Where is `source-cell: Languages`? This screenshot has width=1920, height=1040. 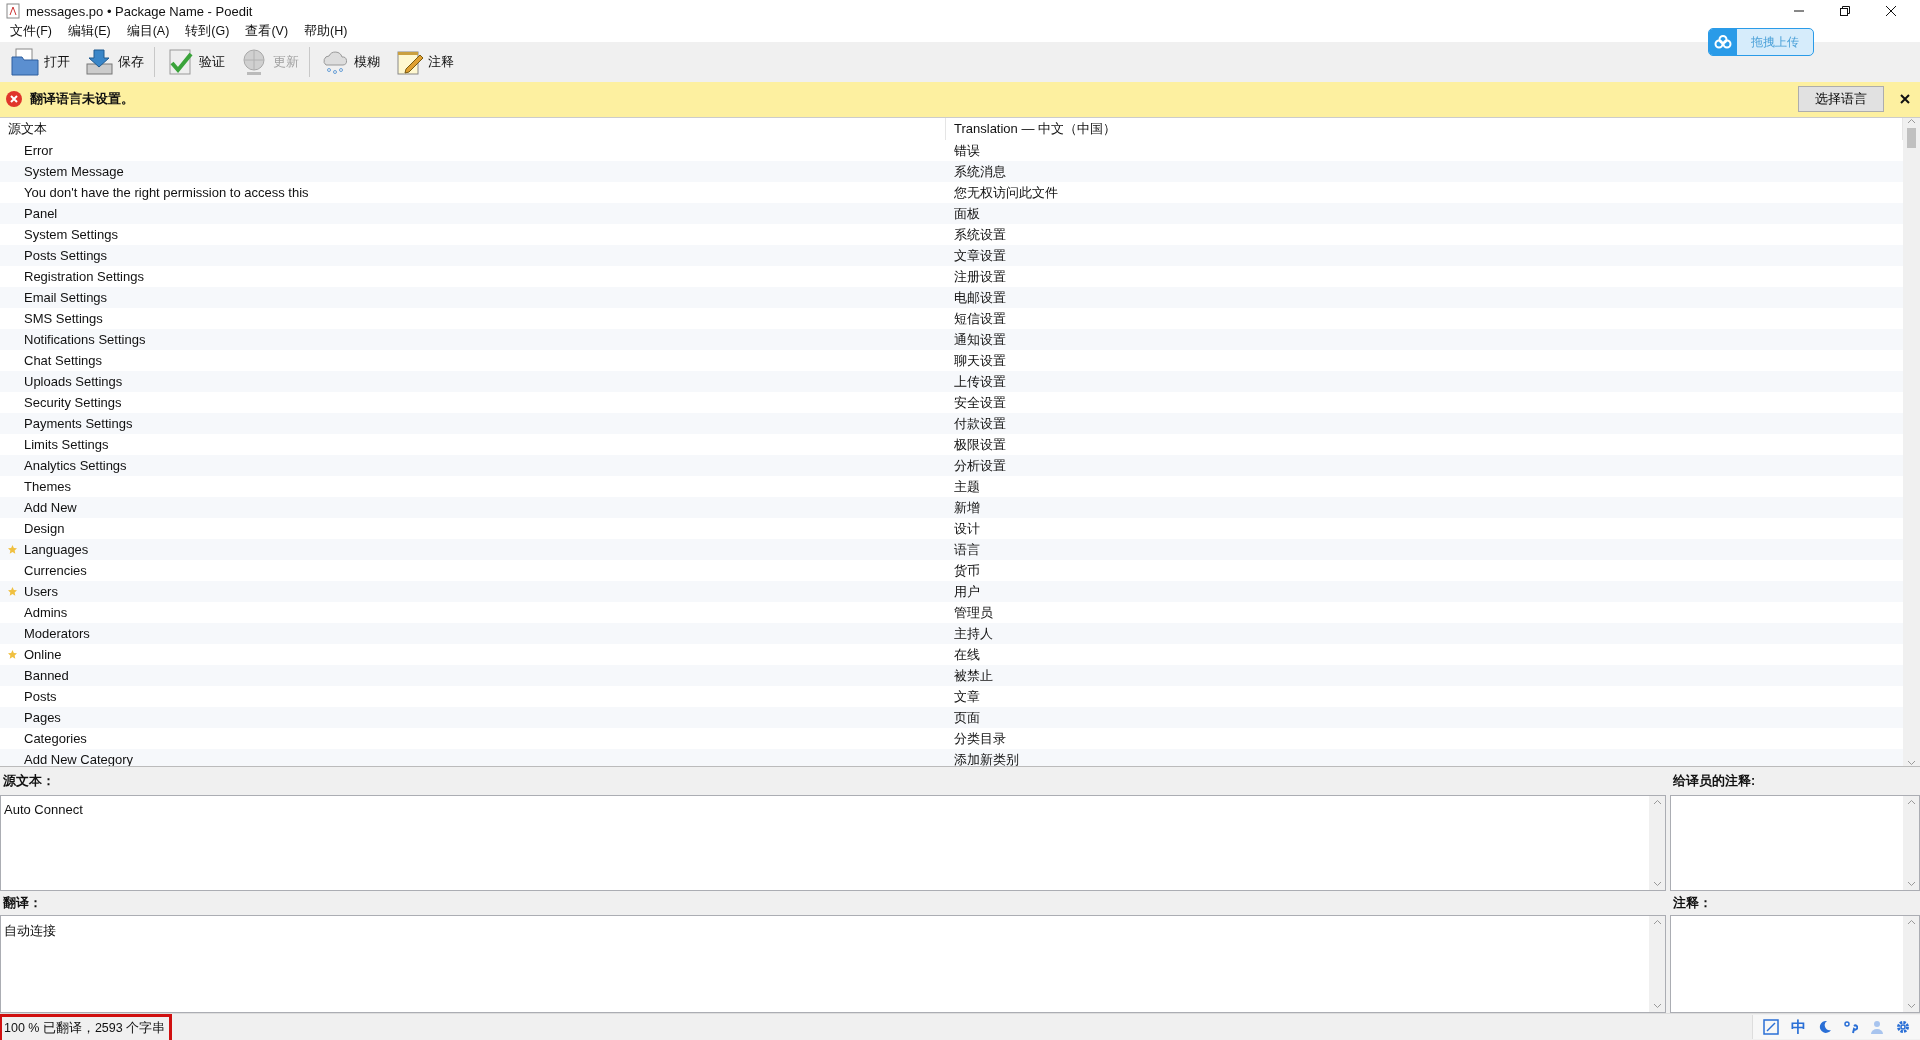
source-cell: Languages is located at coordinates (56, 550).